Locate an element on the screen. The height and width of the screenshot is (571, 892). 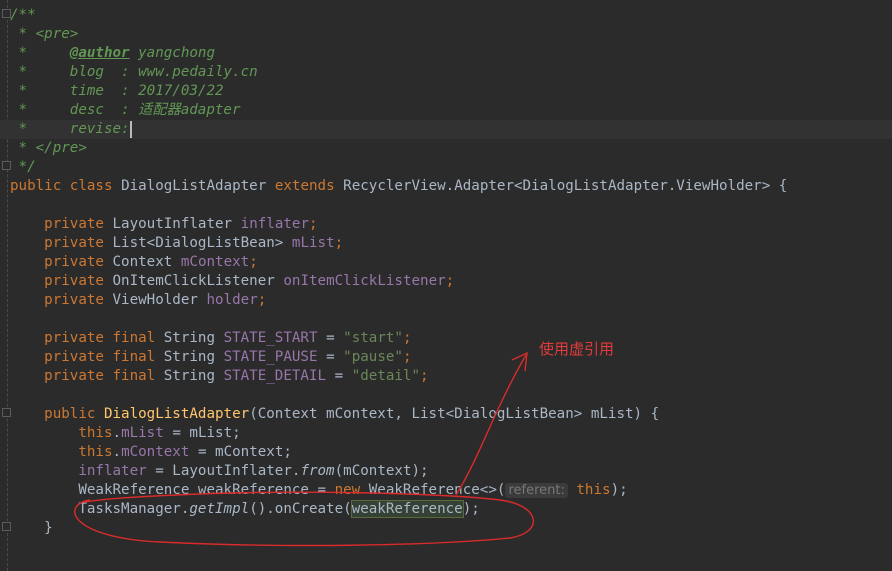
author-tag: @author is located at coordinates (99, 53).